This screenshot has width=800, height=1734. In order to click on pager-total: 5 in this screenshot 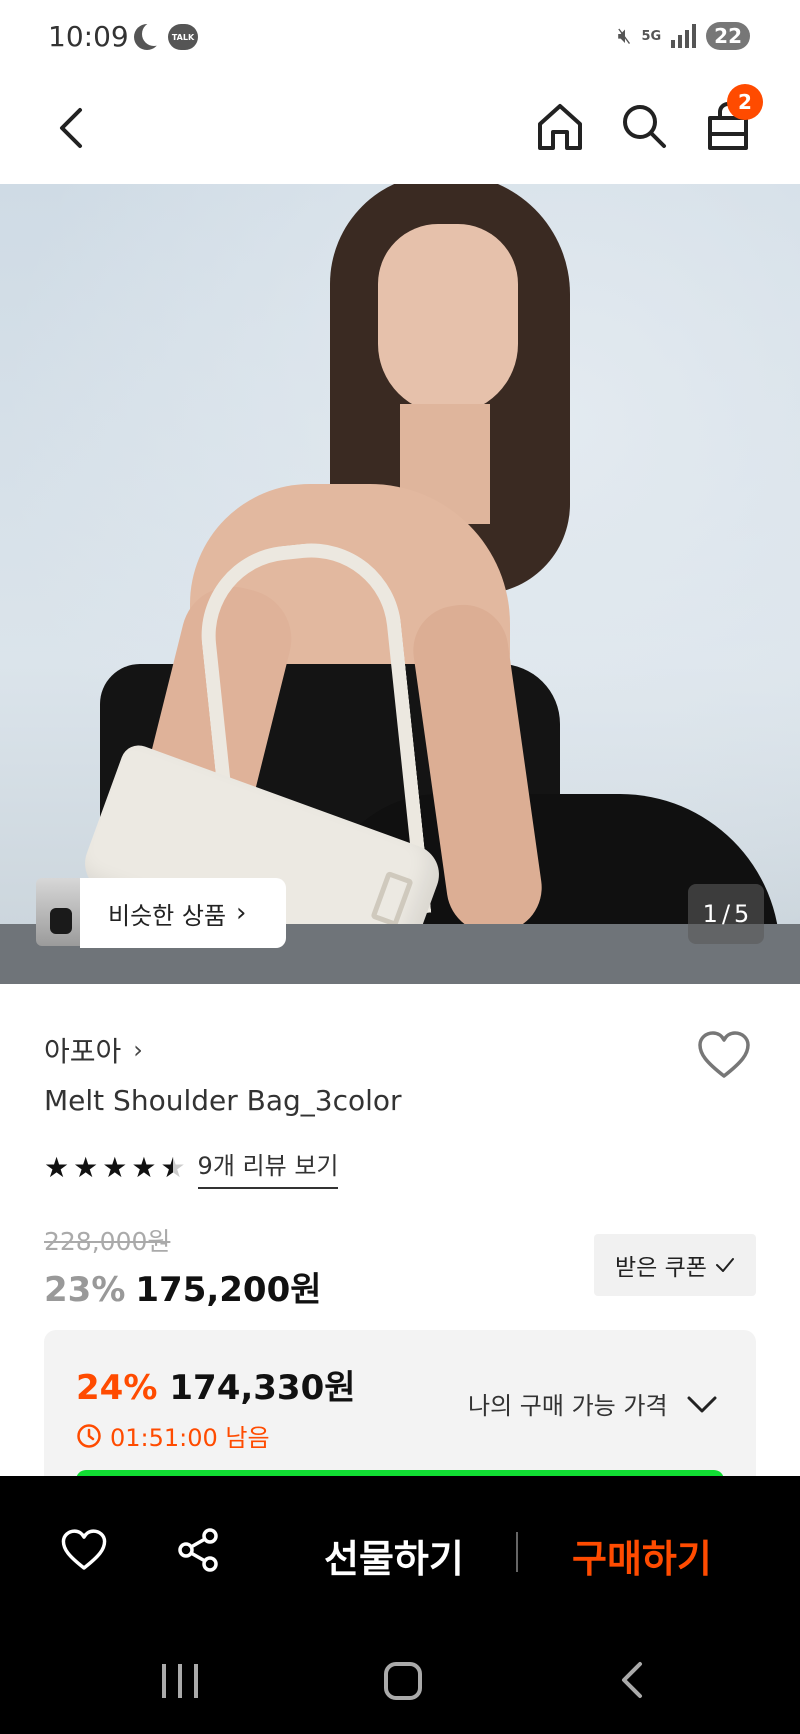, I will do `click(742, 914)`.